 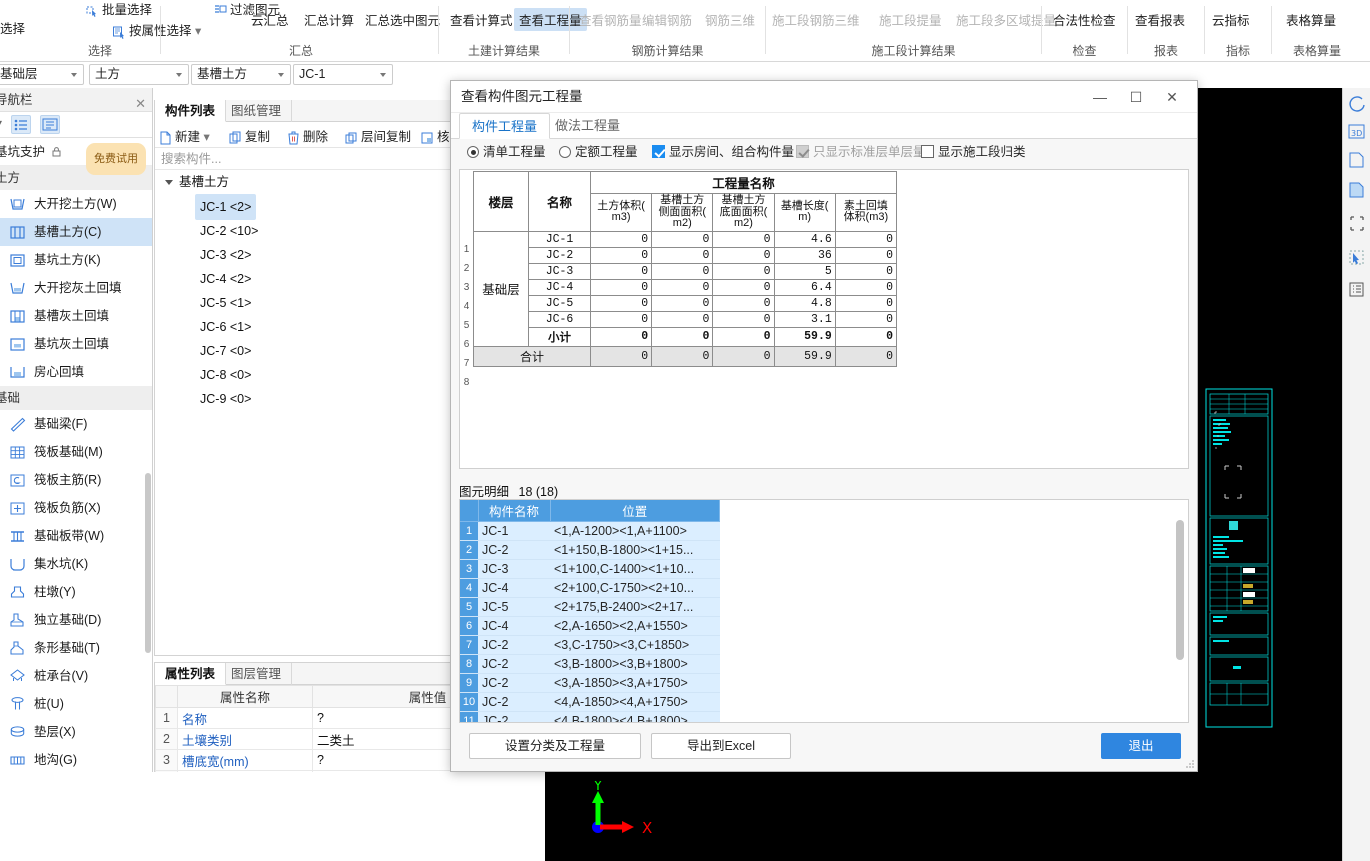 What do you see at coordinates (590, 626) in the screenshot?
I see `table-row: 6 JC-4 <2,A-1650><2,A+1550>` at bounding box center [590, 626].